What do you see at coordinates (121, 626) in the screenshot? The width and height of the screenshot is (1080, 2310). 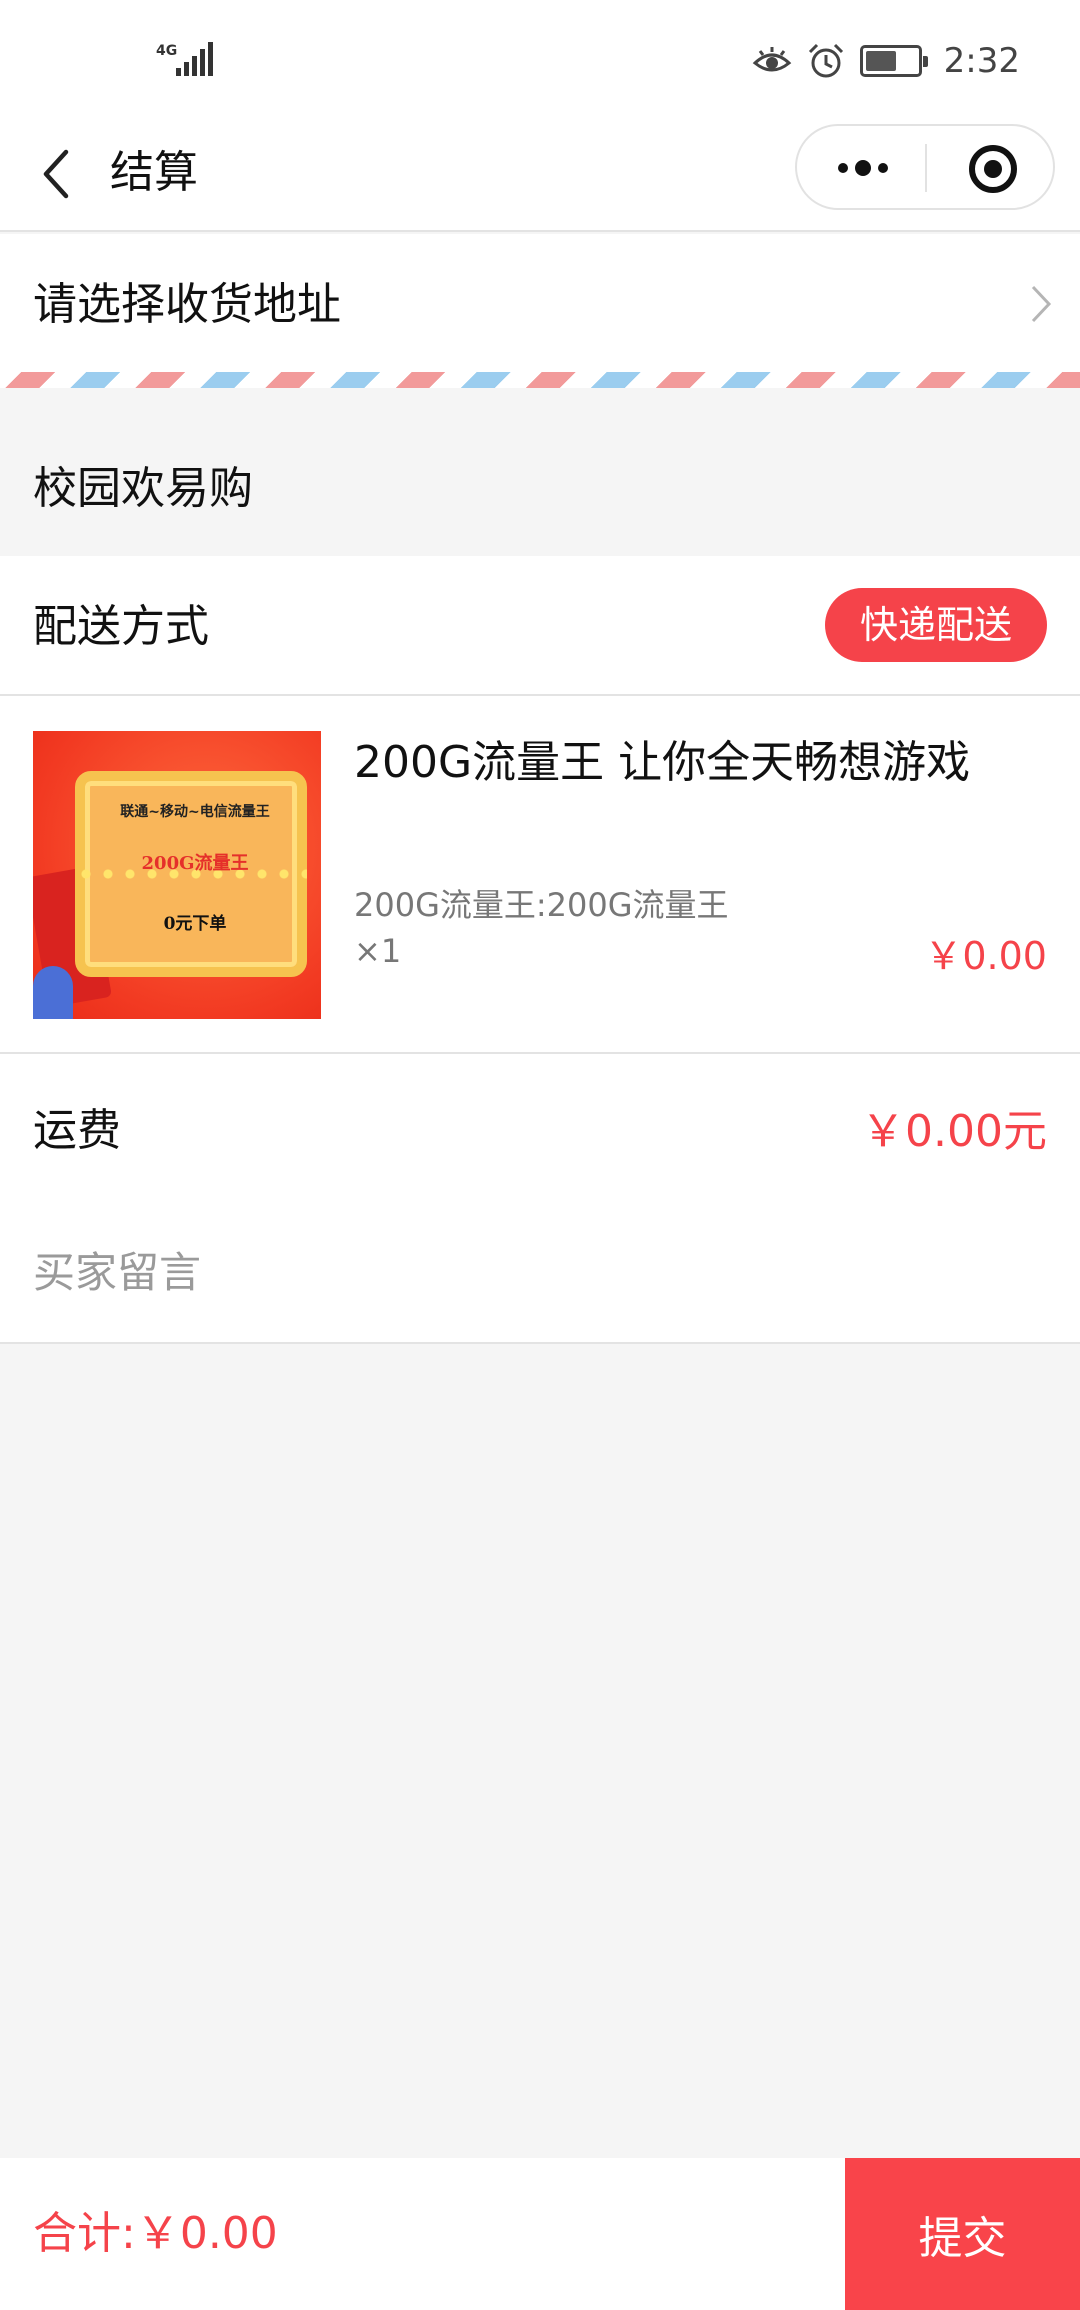 I see `delivery-label: 配送方式` at bounding box center [121, 626].